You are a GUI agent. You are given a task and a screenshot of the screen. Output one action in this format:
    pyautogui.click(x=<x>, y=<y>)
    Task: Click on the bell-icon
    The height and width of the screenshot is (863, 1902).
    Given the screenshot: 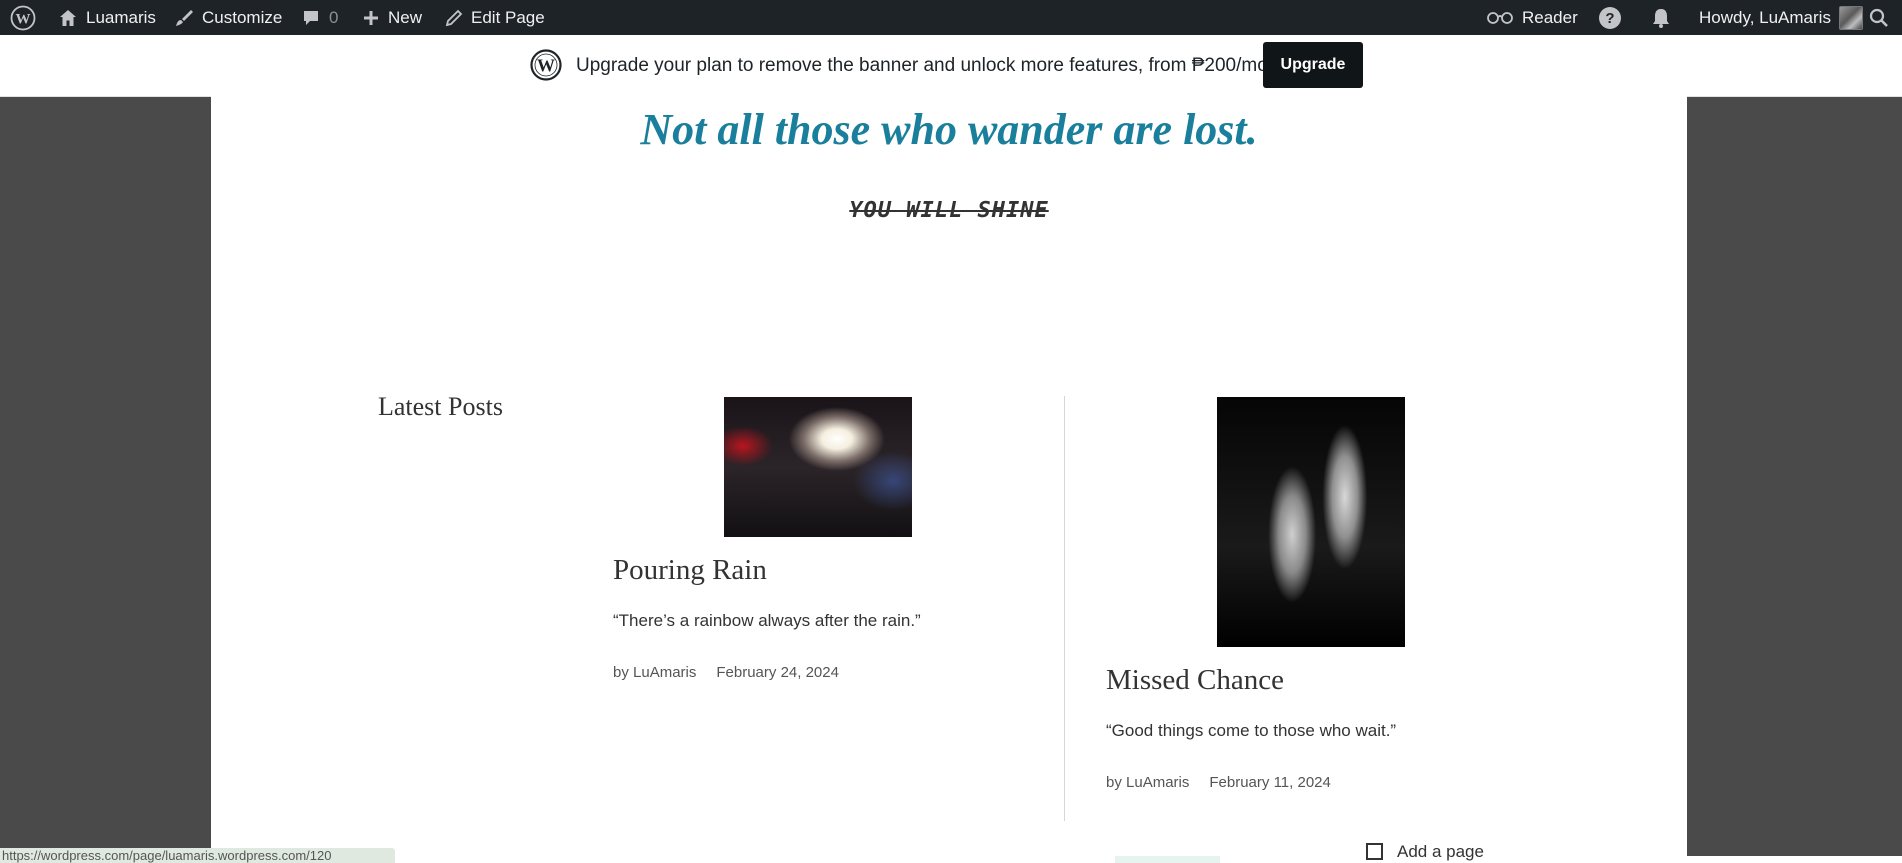 What is the action you would take?
    pyautogui.click(x=1661, y=18)
    